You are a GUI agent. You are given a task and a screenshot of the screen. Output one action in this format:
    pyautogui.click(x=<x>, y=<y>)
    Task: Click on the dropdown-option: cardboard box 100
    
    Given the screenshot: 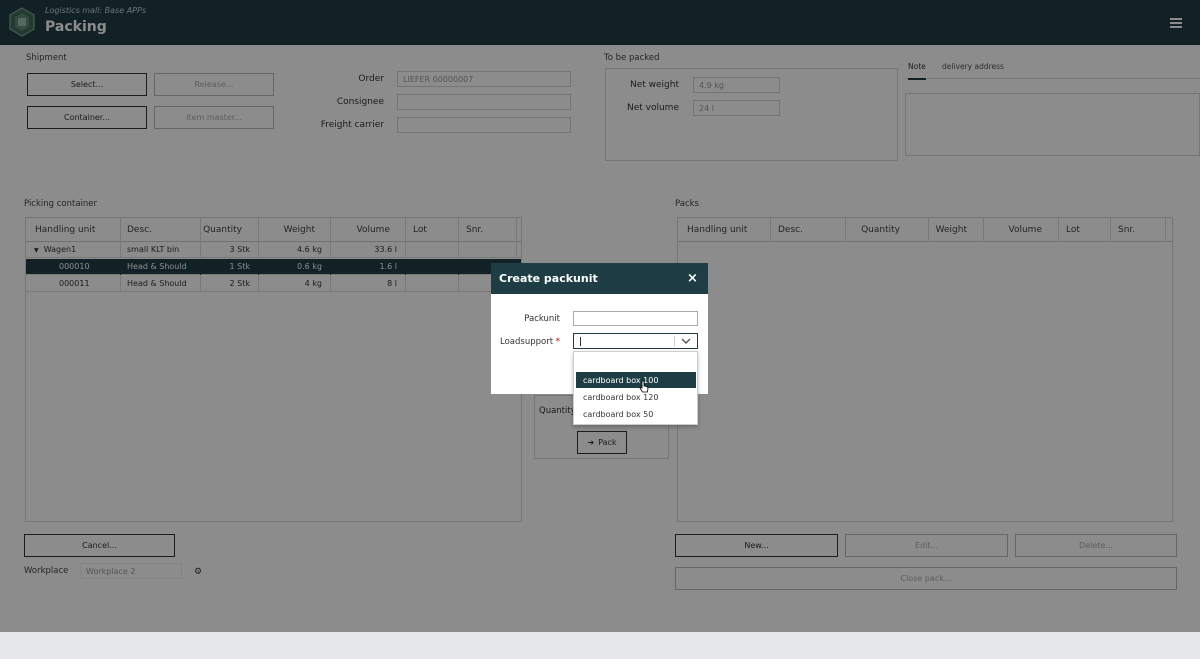 What is the action you would take?
    pyautogui.click(x=636, y=380)
    